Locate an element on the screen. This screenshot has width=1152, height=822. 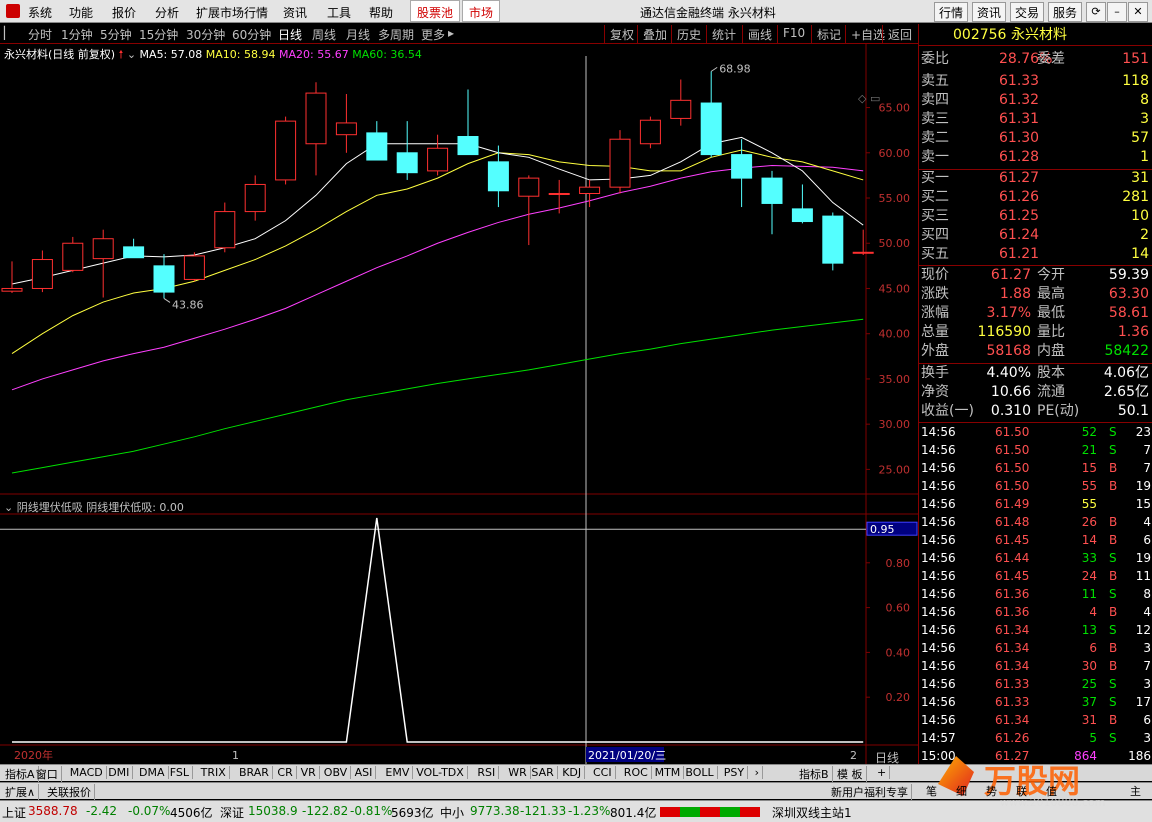
detail-tab: 笔 is located at coordinates (931, 791).